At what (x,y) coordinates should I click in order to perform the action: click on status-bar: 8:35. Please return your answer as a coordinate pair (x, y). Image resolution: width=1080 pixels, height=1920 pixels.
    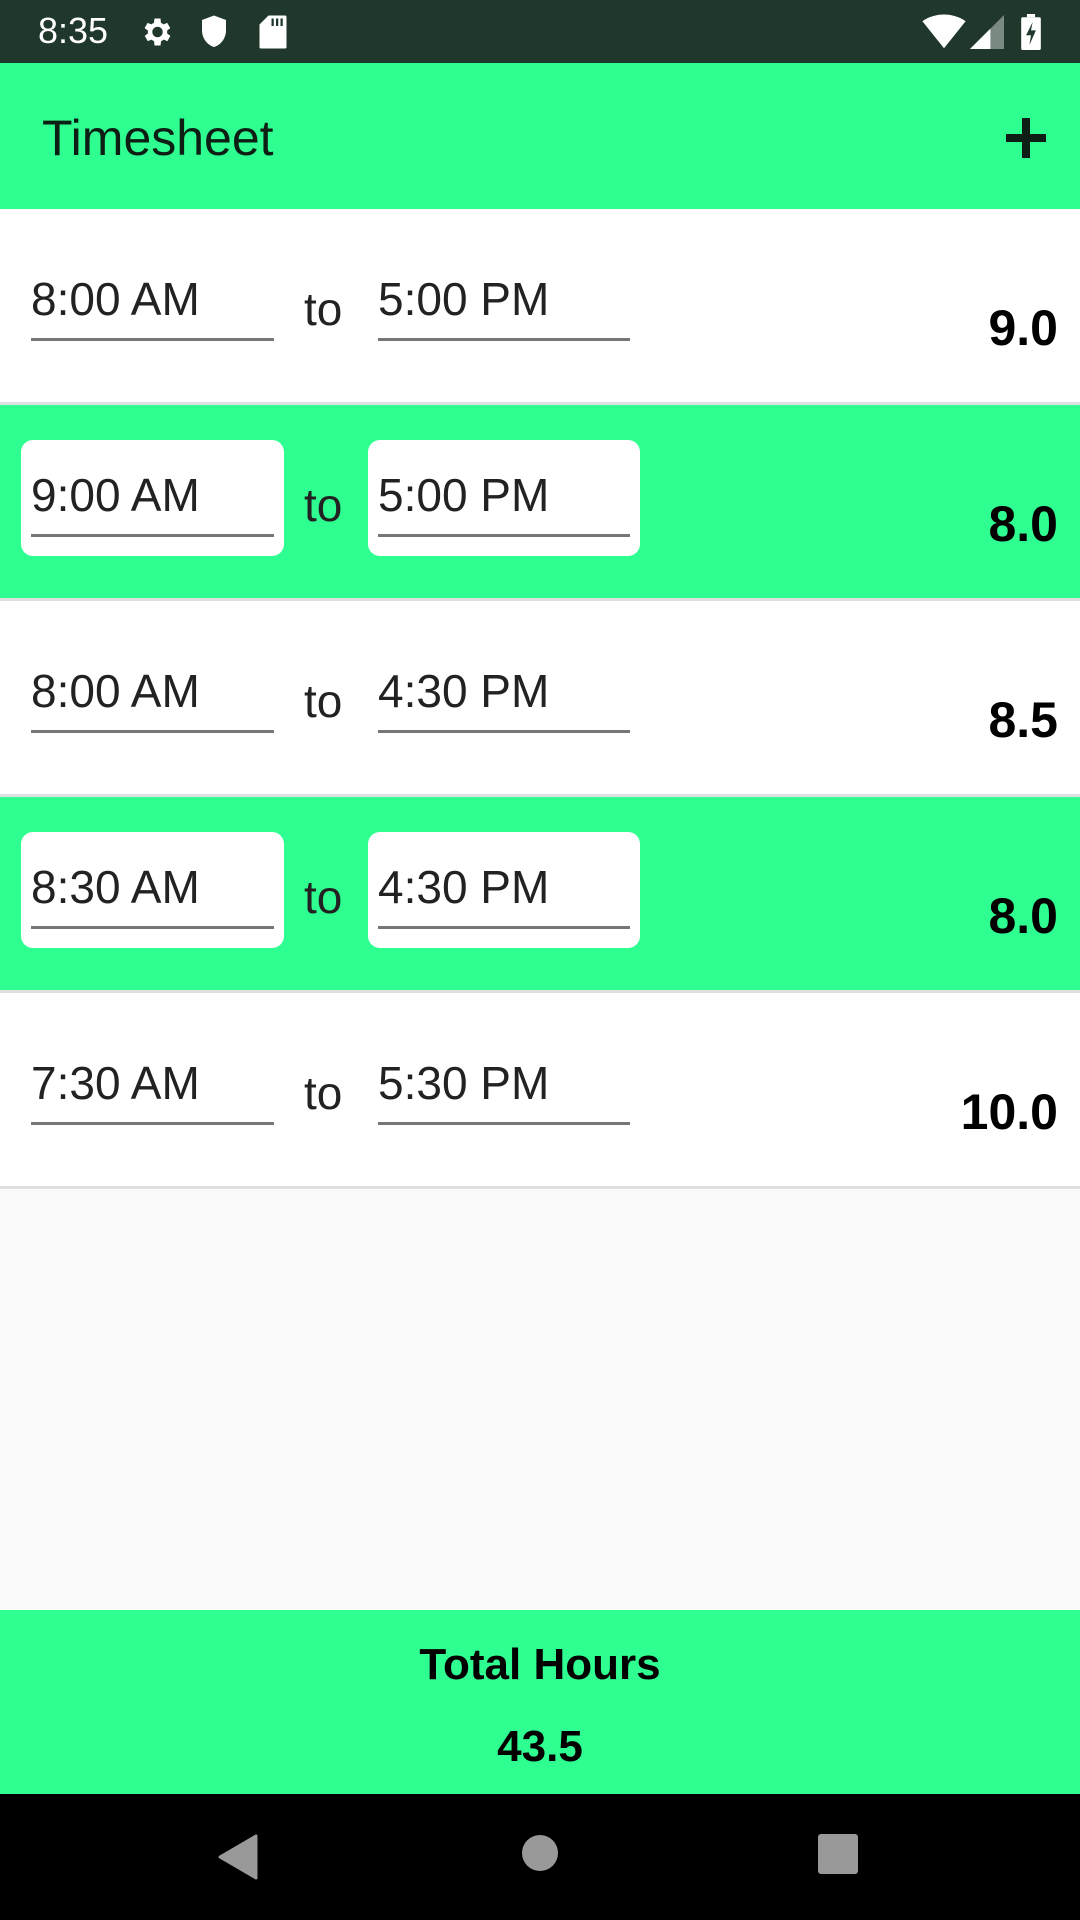
    Looking at the image, I should click on (540, 31).